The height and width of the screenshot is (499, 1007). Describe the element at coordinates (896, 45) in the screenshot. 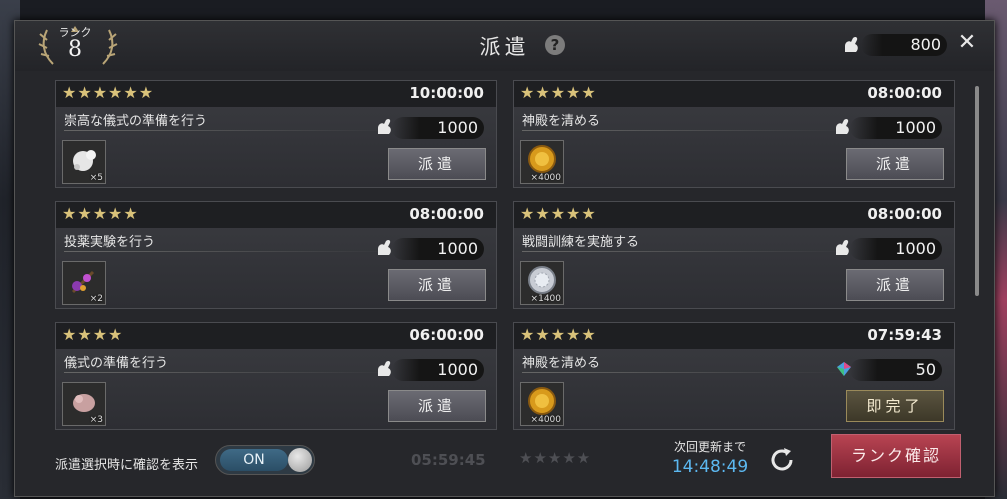

I see `stamina-display: 800` at that location.